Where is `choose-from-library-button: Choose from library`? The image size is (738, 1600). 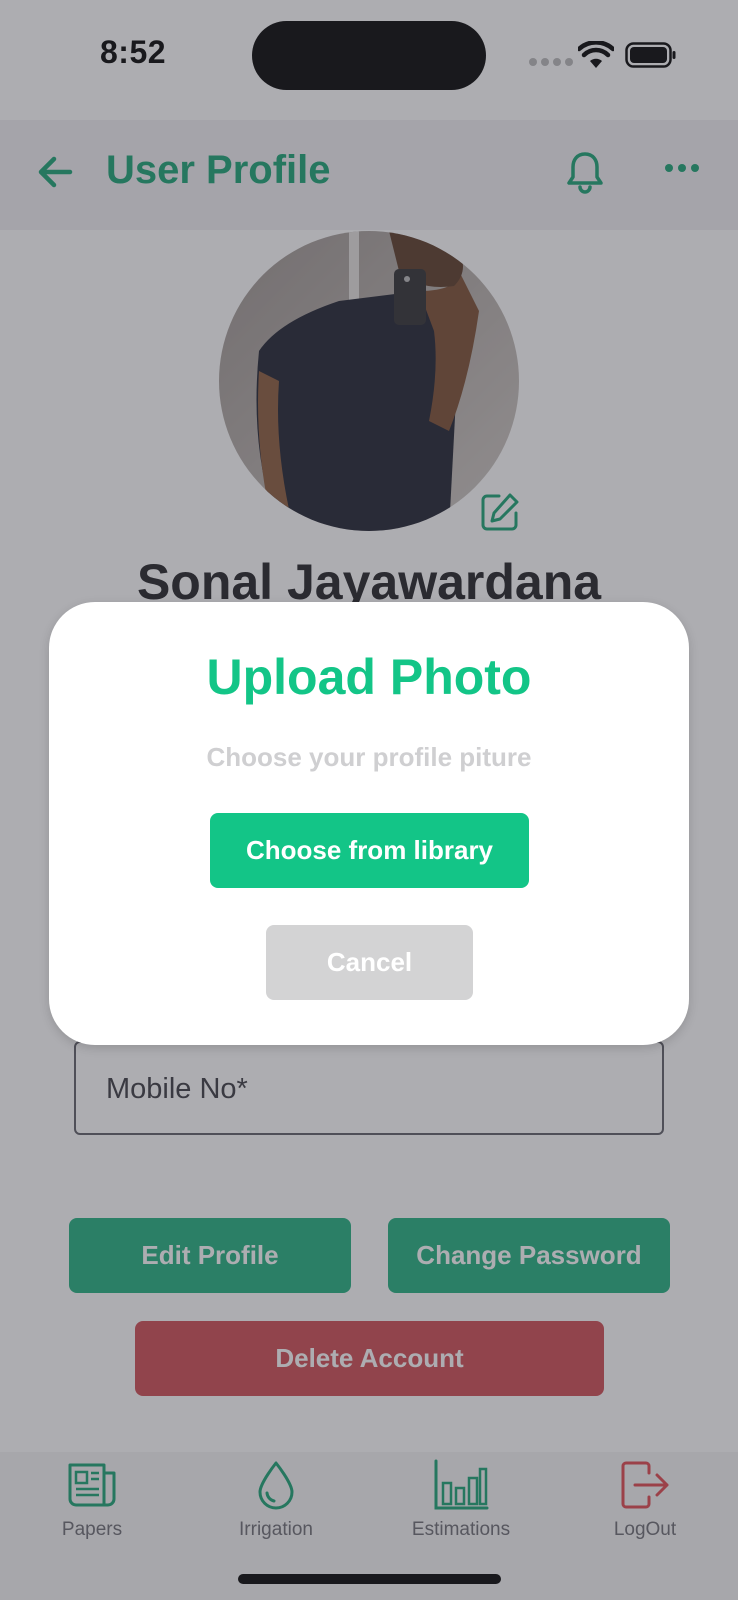 choose-from-library-button: Choose from library is located at coordinates (369, 850).